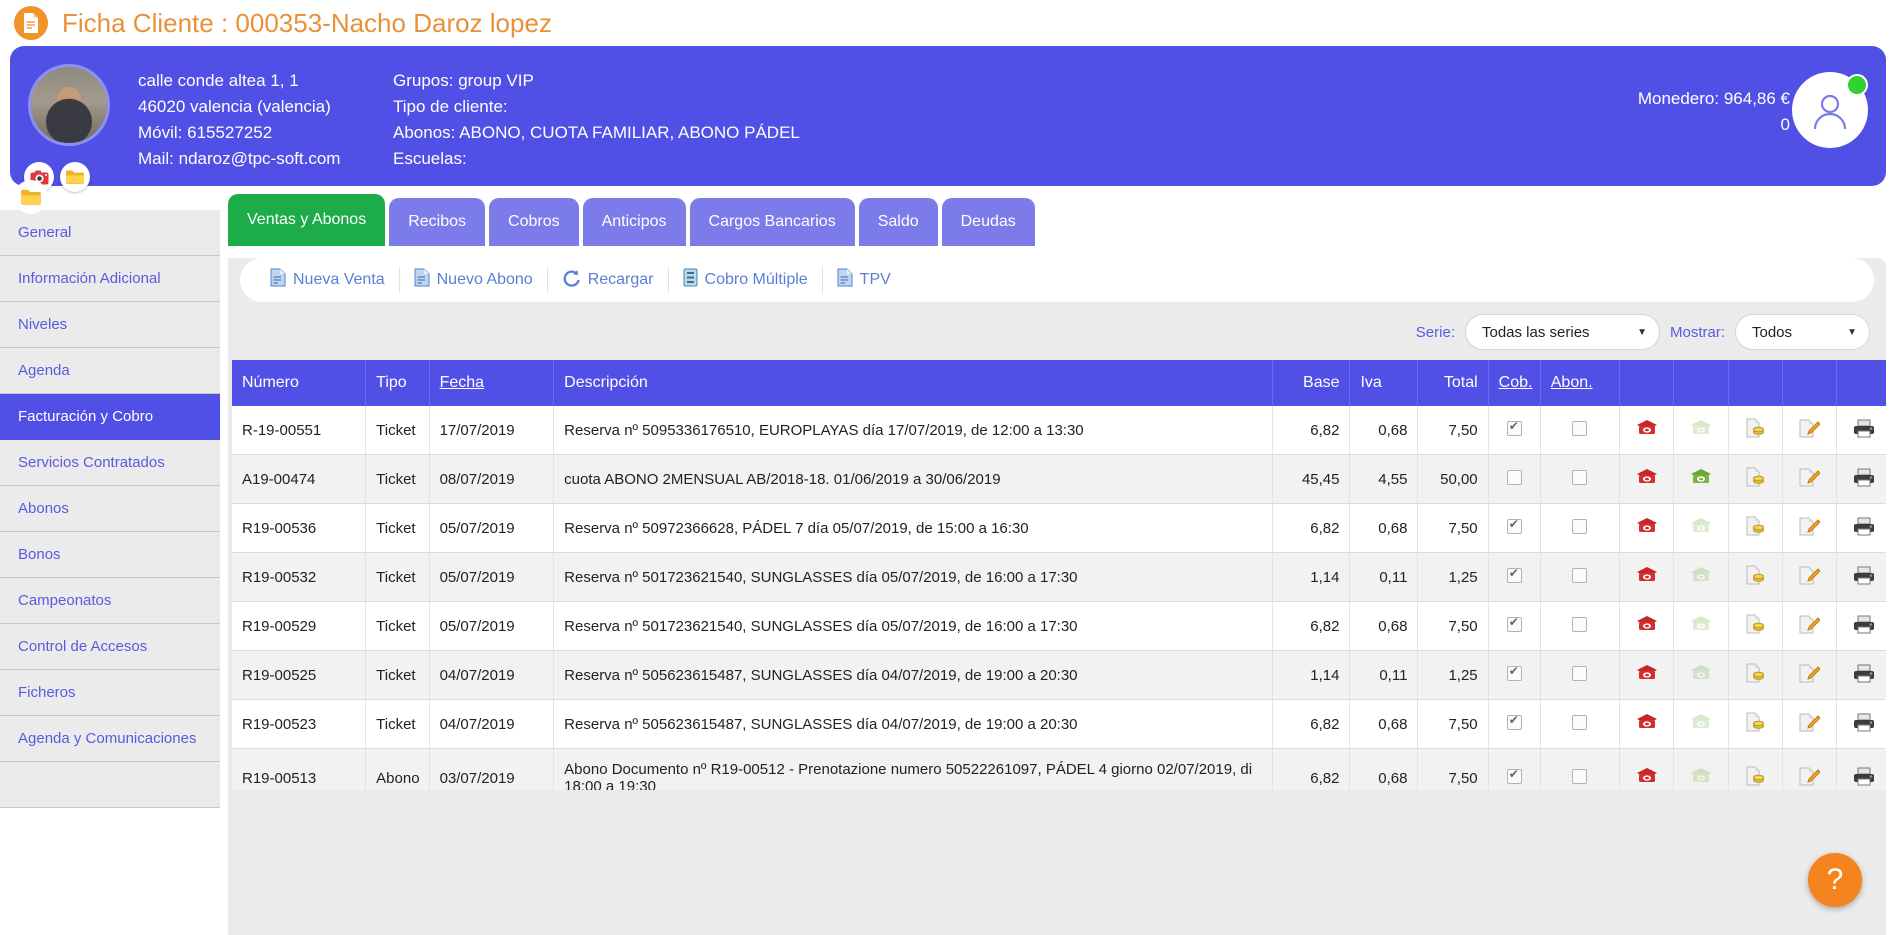  What do you see at coordinates (110, 601) in the screenshot?
I see `sidebar-item-campeonatos: Campeonatos` at bounding box center [110, 601].